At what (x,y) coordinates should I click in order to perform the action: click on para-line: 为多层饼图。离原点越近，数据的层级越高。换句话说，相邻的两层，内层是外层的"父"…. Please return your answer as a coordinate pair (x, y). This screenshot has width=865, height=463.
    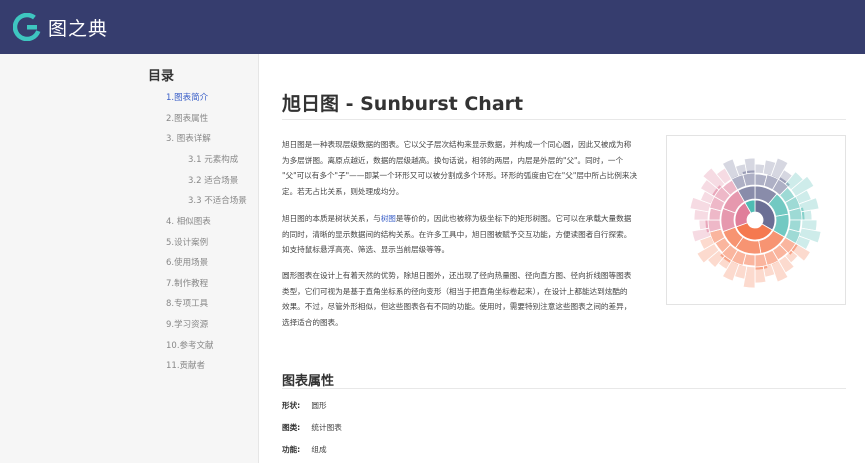
    Looking at the image, I should click on (453, 160).